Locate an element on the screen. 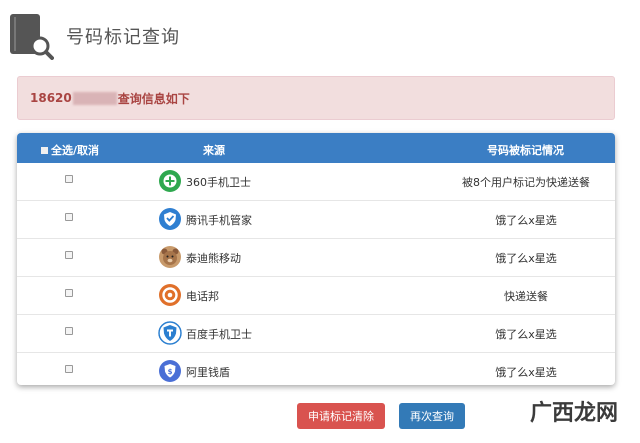  alert-suffix: 查询信息如下 is located at coordinates (153, 98).